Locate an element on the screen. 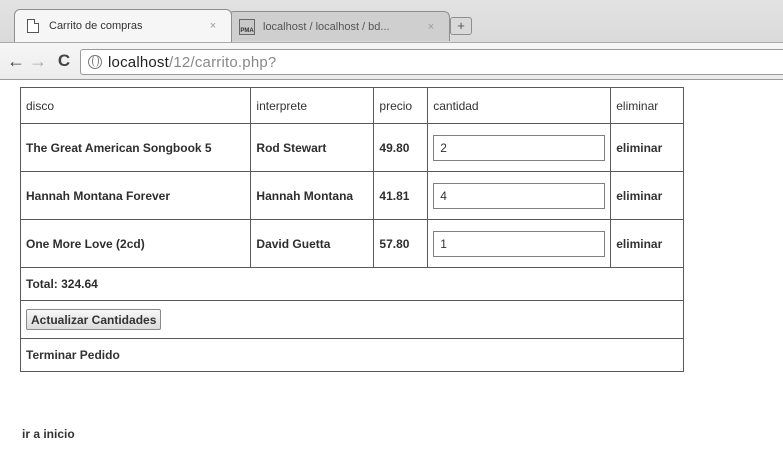 The image size is (783, 449). total-row: Total: 324.64 is located at coordinates (352, 284).